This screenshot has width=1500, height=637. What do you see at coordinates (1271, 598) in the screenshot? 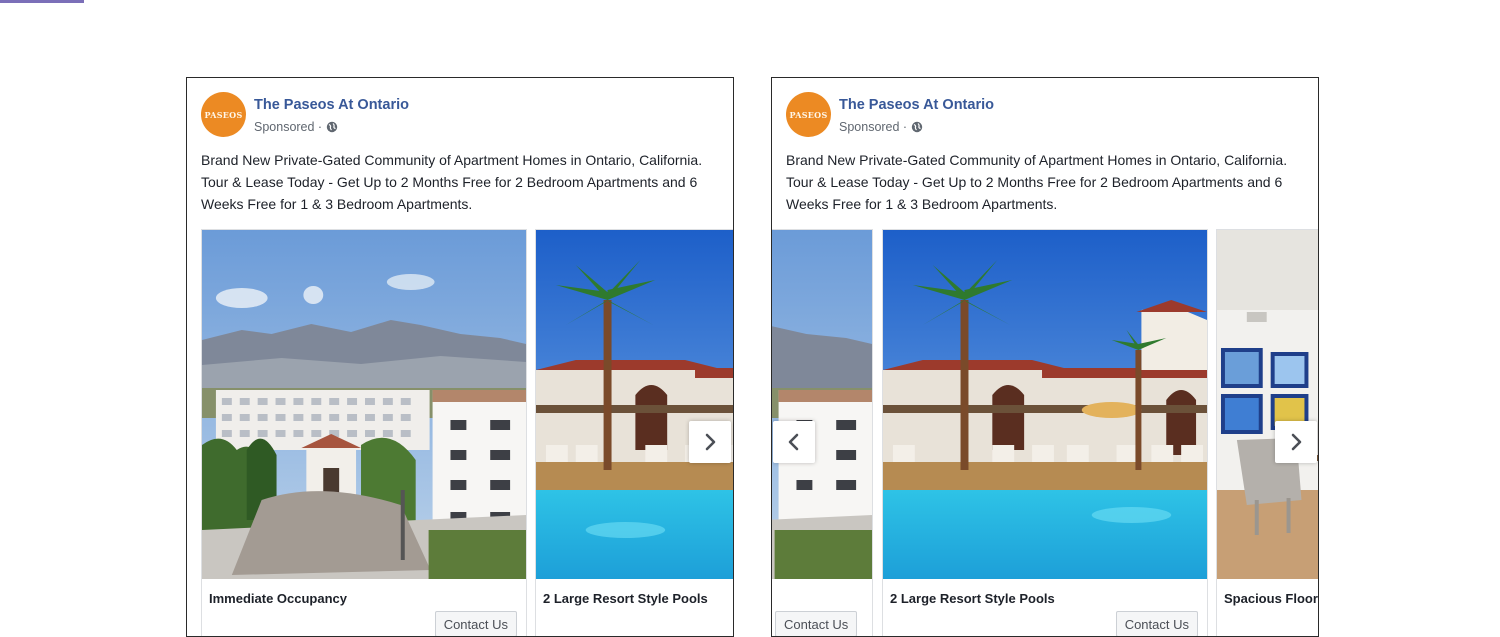
I see `card-caption: Spacious Floor` at bounding box center [1271, 598].